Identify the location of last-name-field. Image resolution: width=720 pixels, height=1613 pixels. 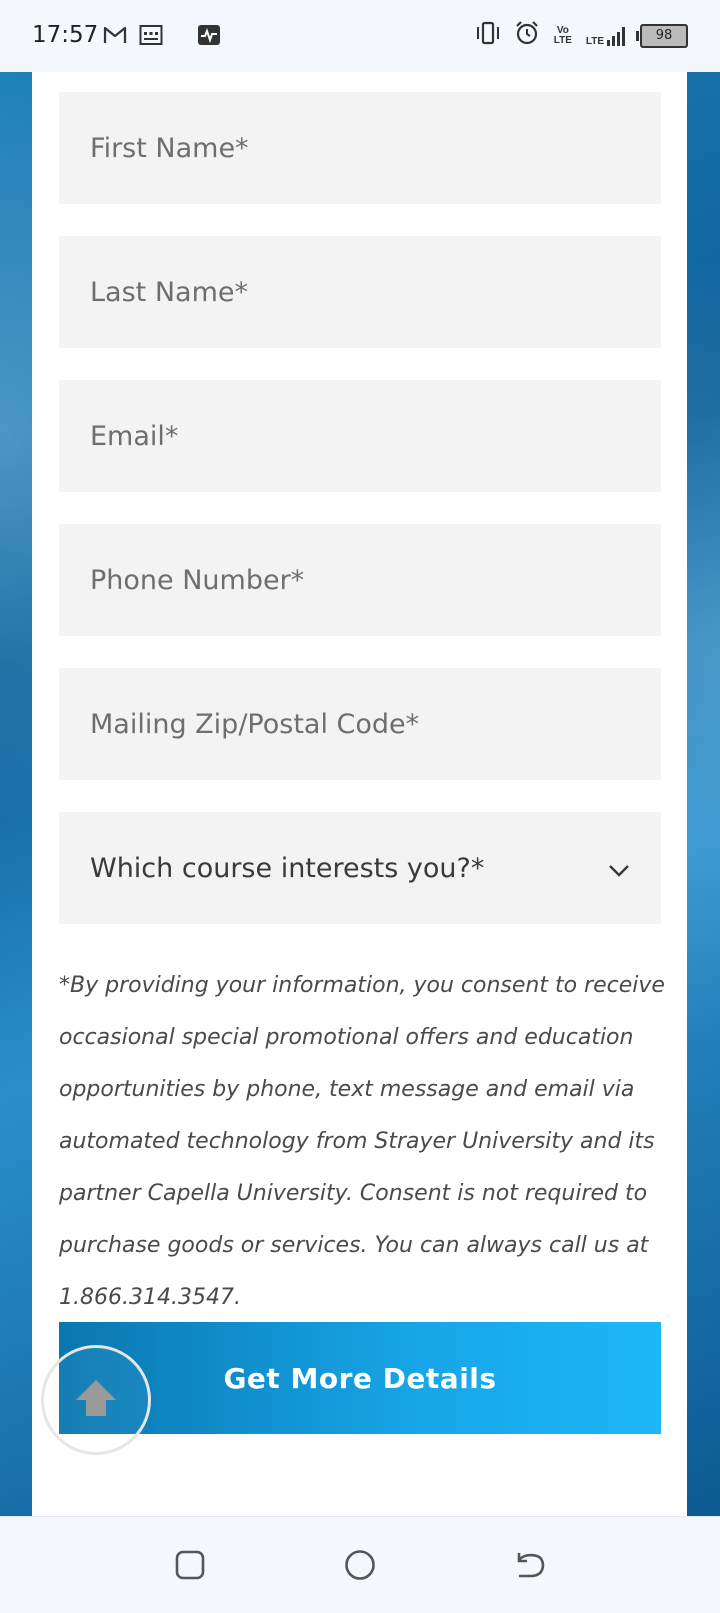
(360, 292).